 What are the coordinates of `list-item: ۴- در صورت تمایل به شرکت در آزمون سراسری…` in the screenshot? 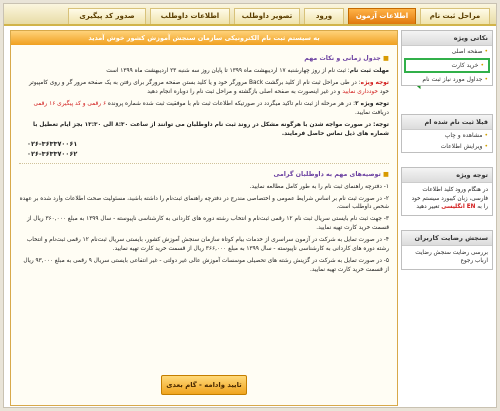 It's located at (207, 245).